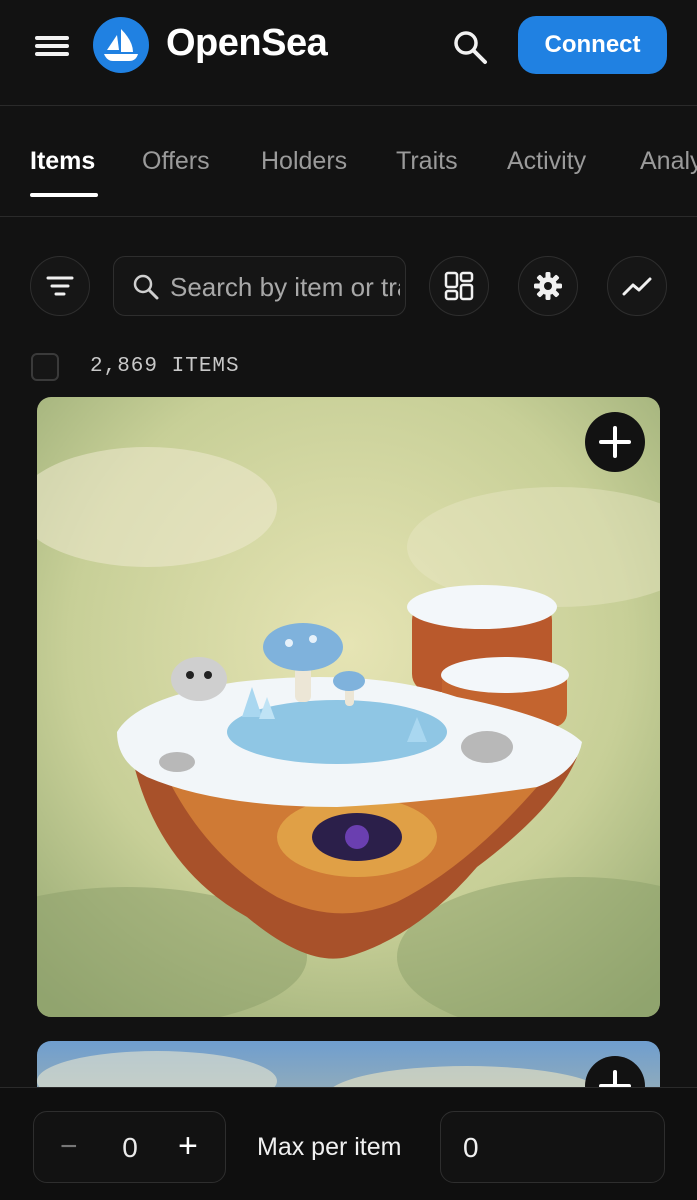 Image resolution: width=697 pixels, height=1200 pixels. I want to click on tab-items: Items, so click(62, 161).